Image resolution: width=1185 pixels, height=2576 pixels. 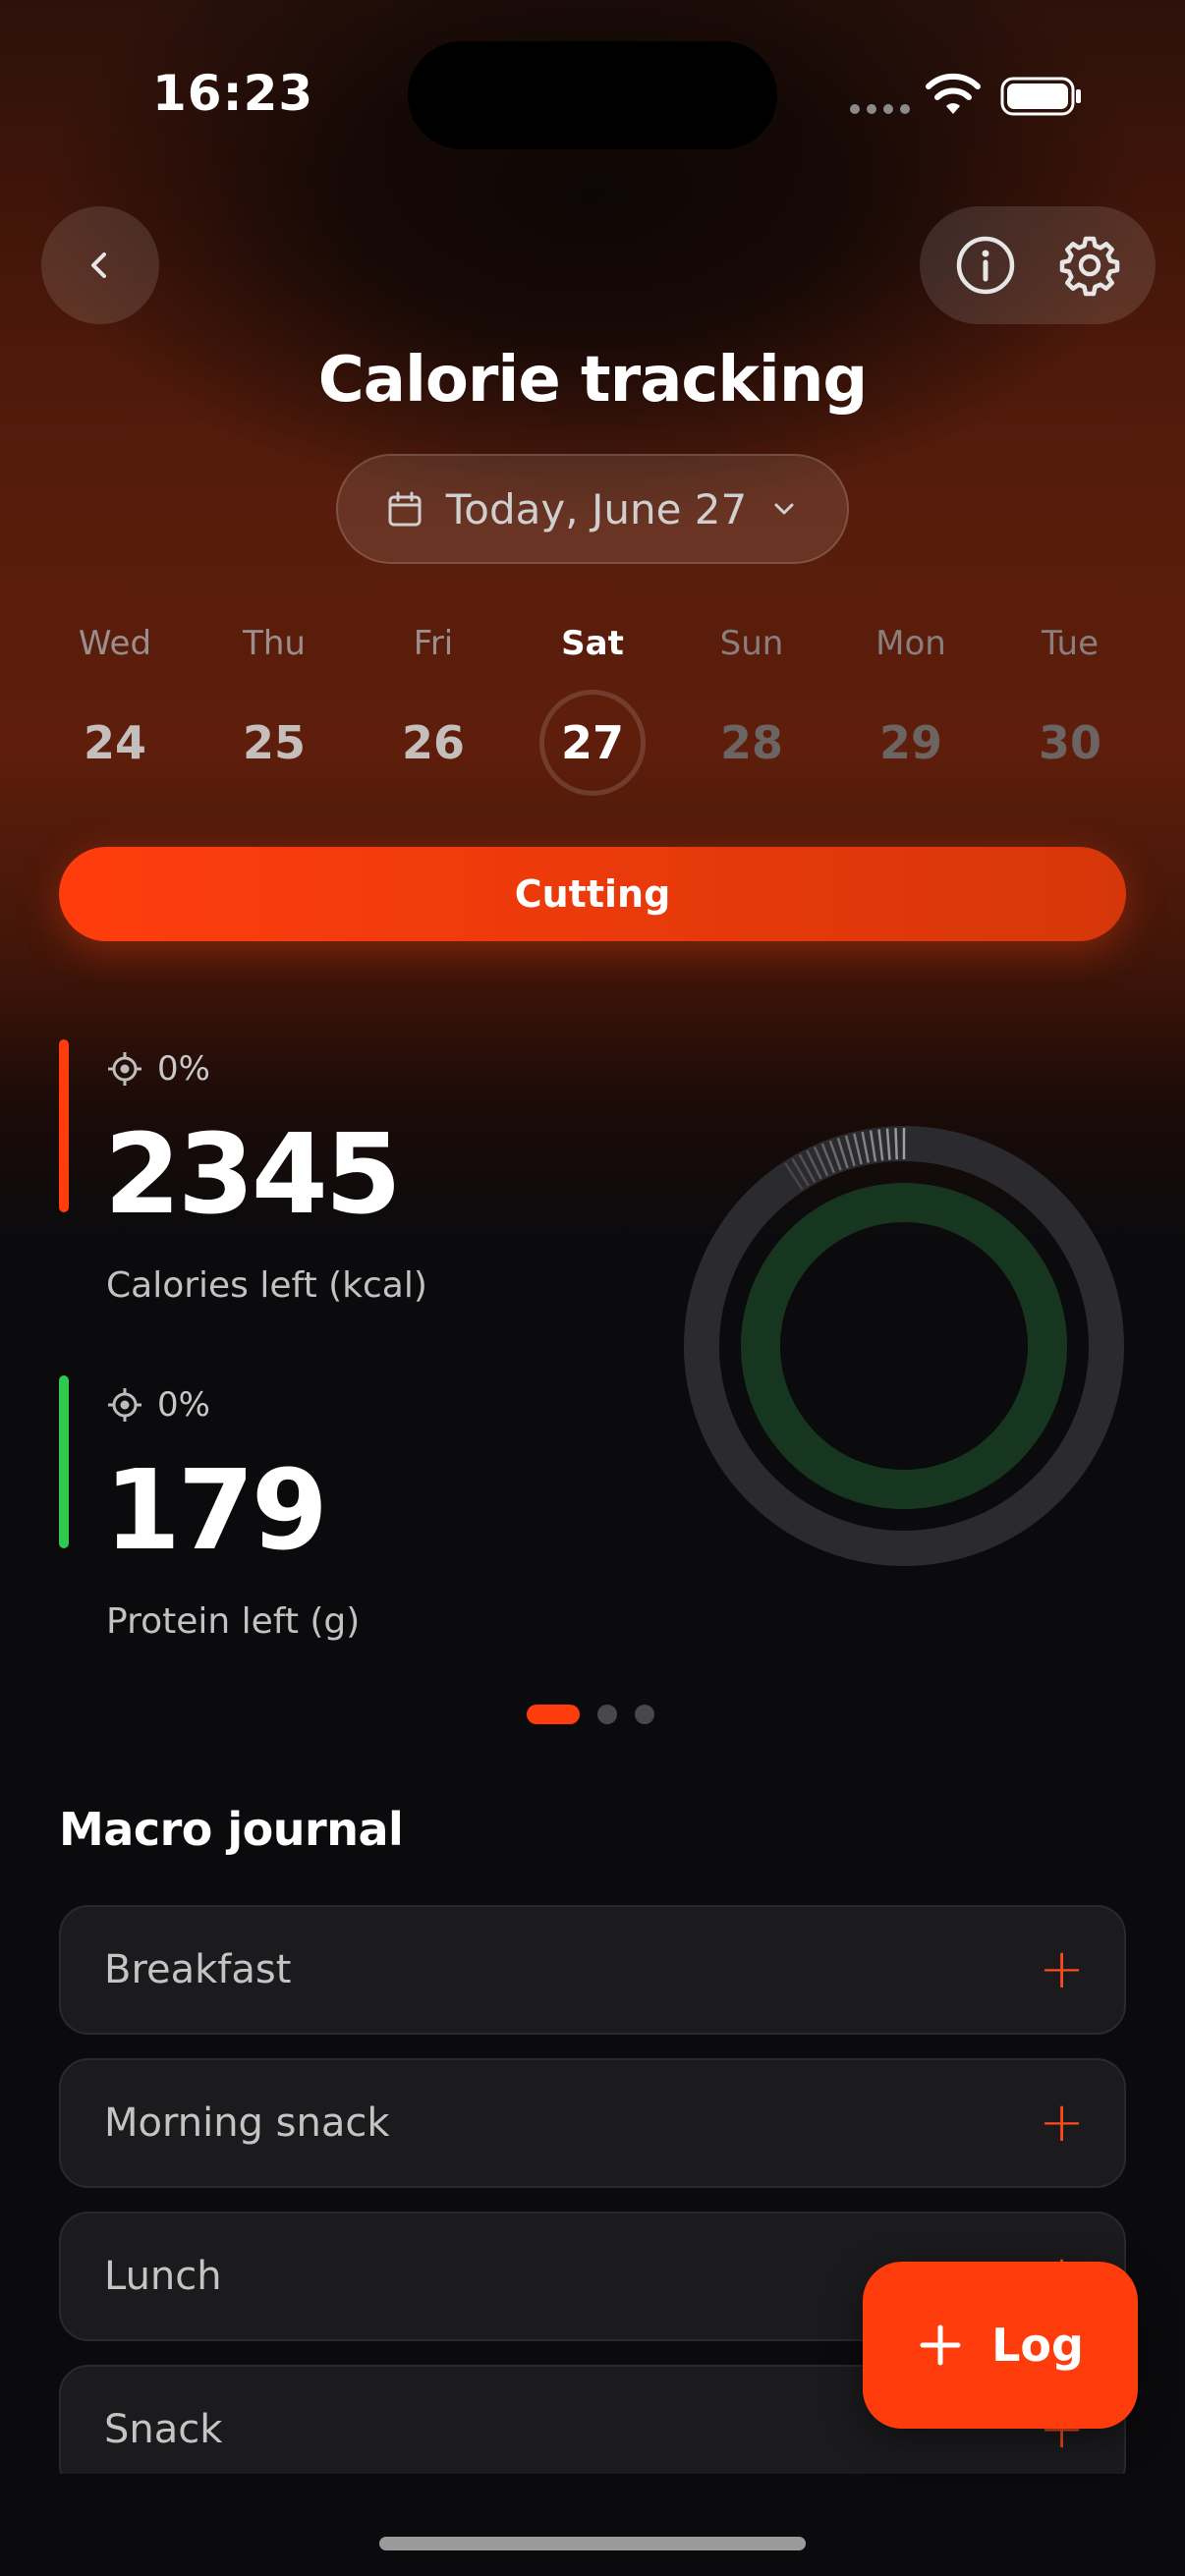 I want to click on day-fri: Fri 26, so click(x=434, y=707).